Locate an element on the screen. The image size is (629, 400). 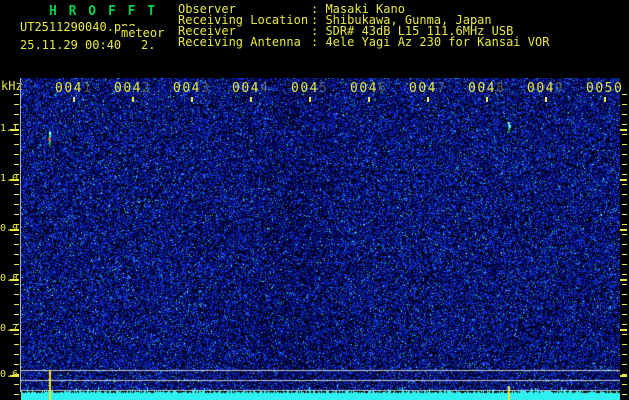
time-tick-label: 0049 is located at coordinates (545, 89).